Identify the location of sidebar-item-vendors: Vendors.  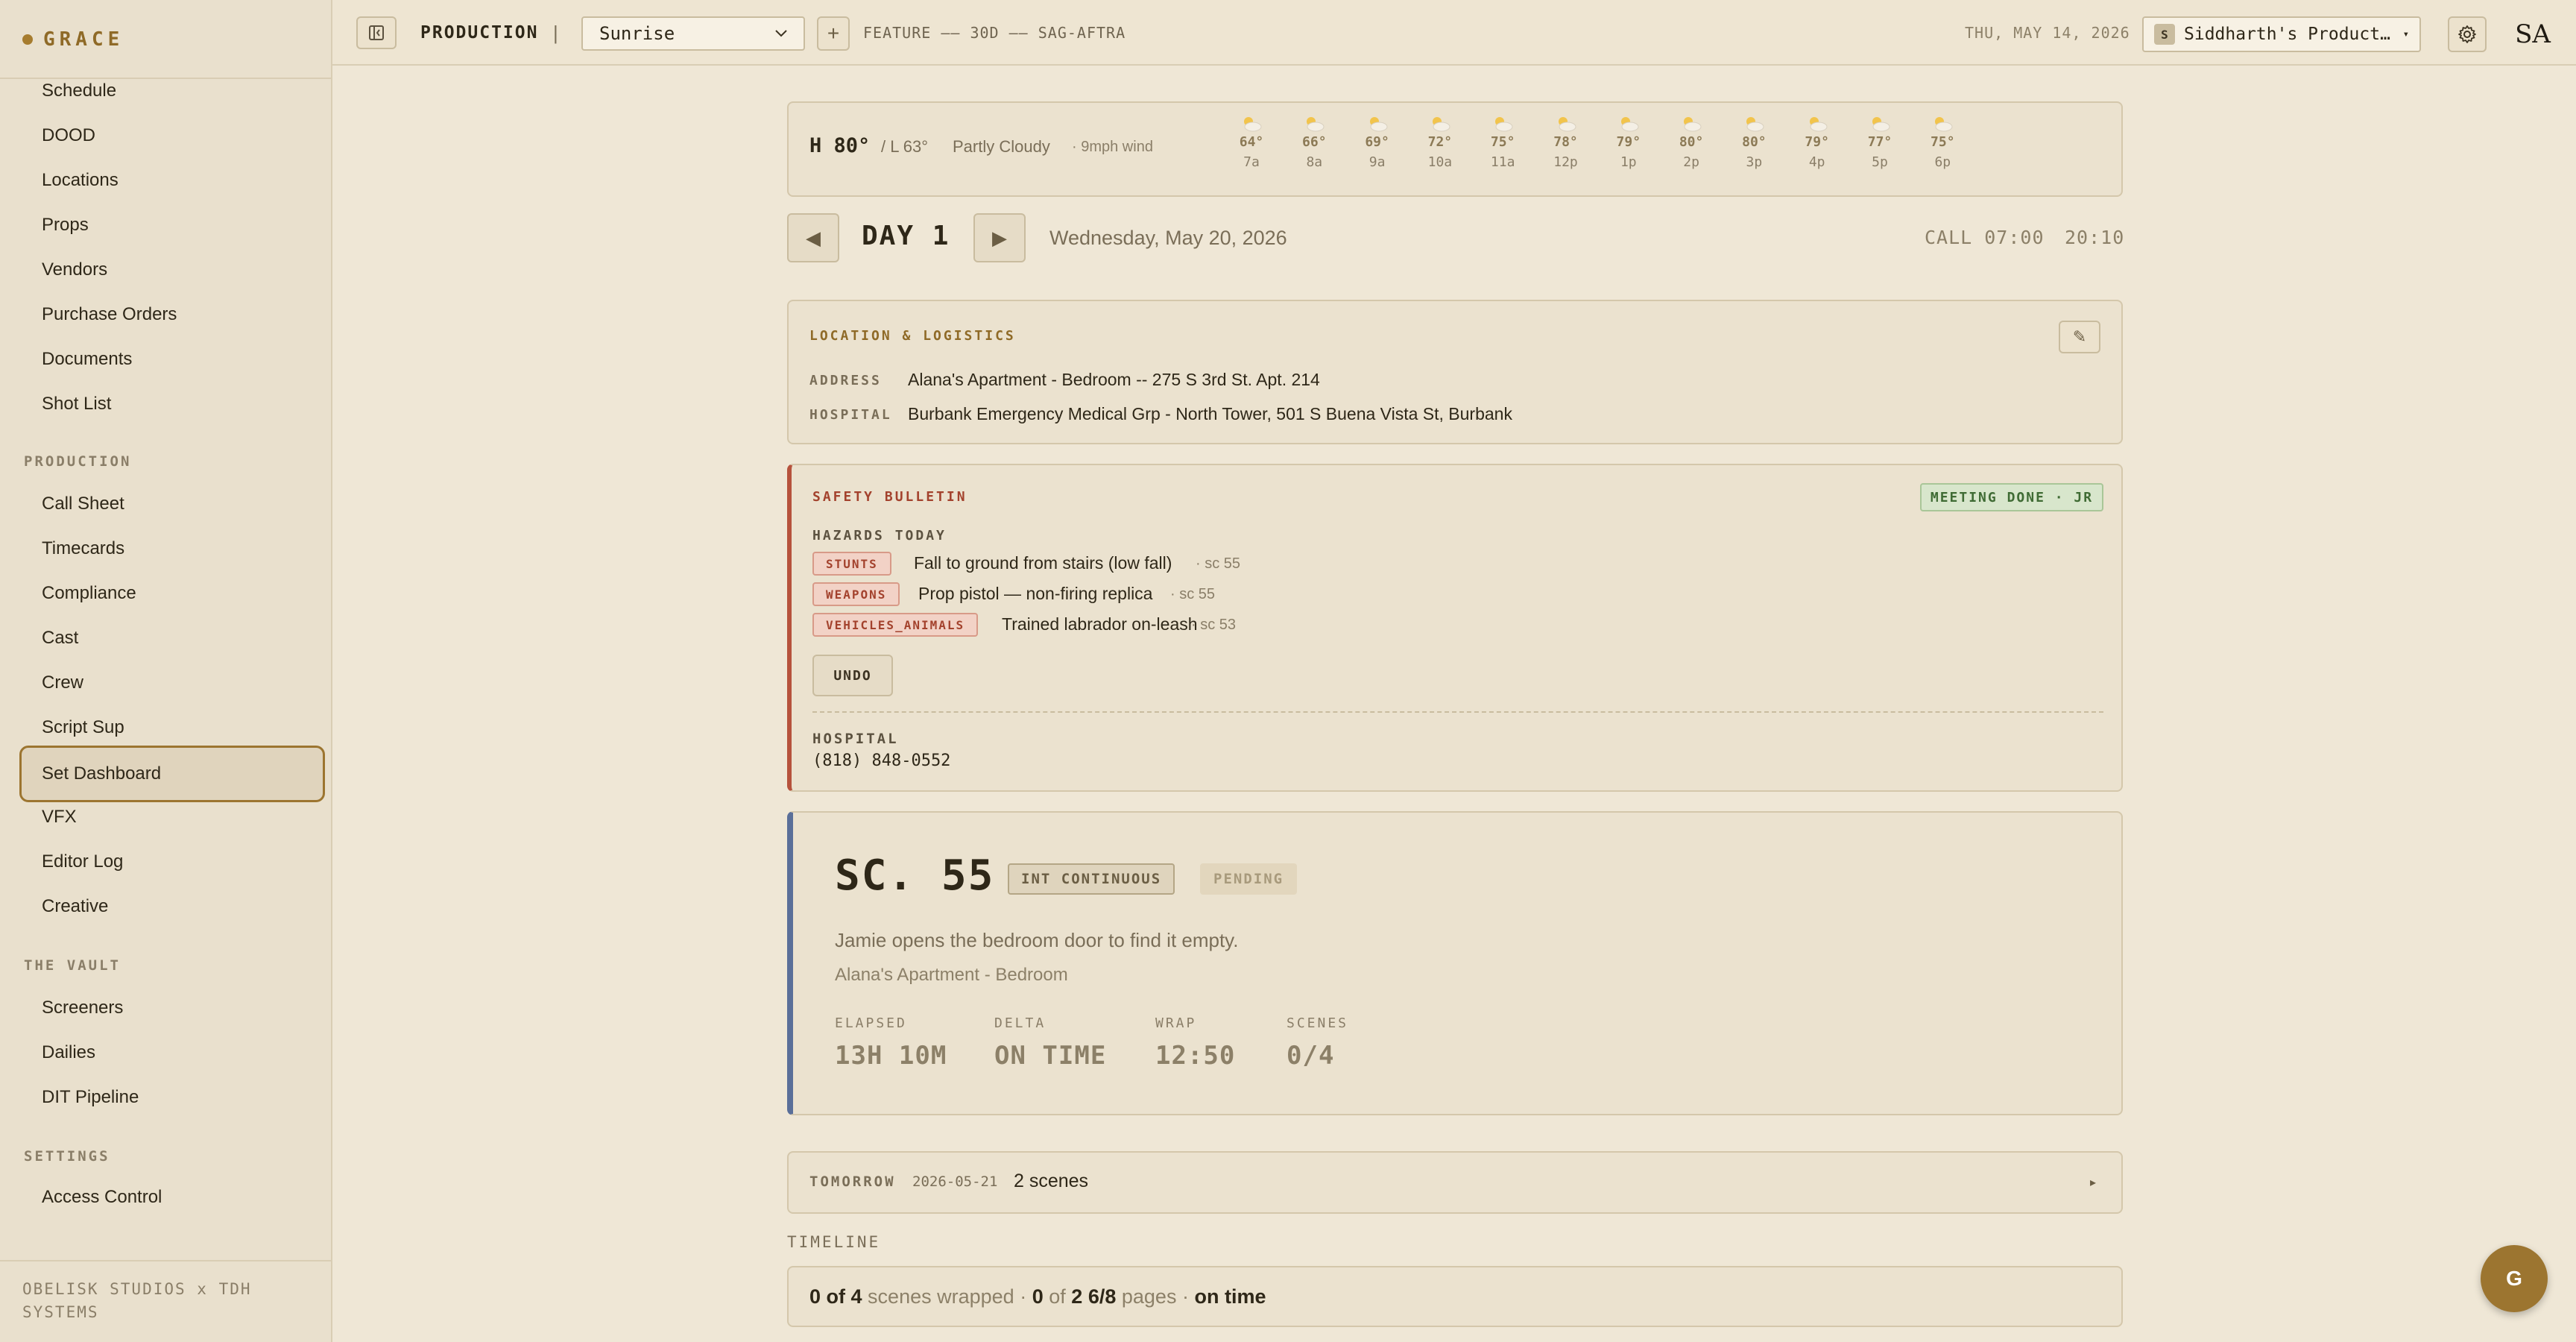
(172, 270).